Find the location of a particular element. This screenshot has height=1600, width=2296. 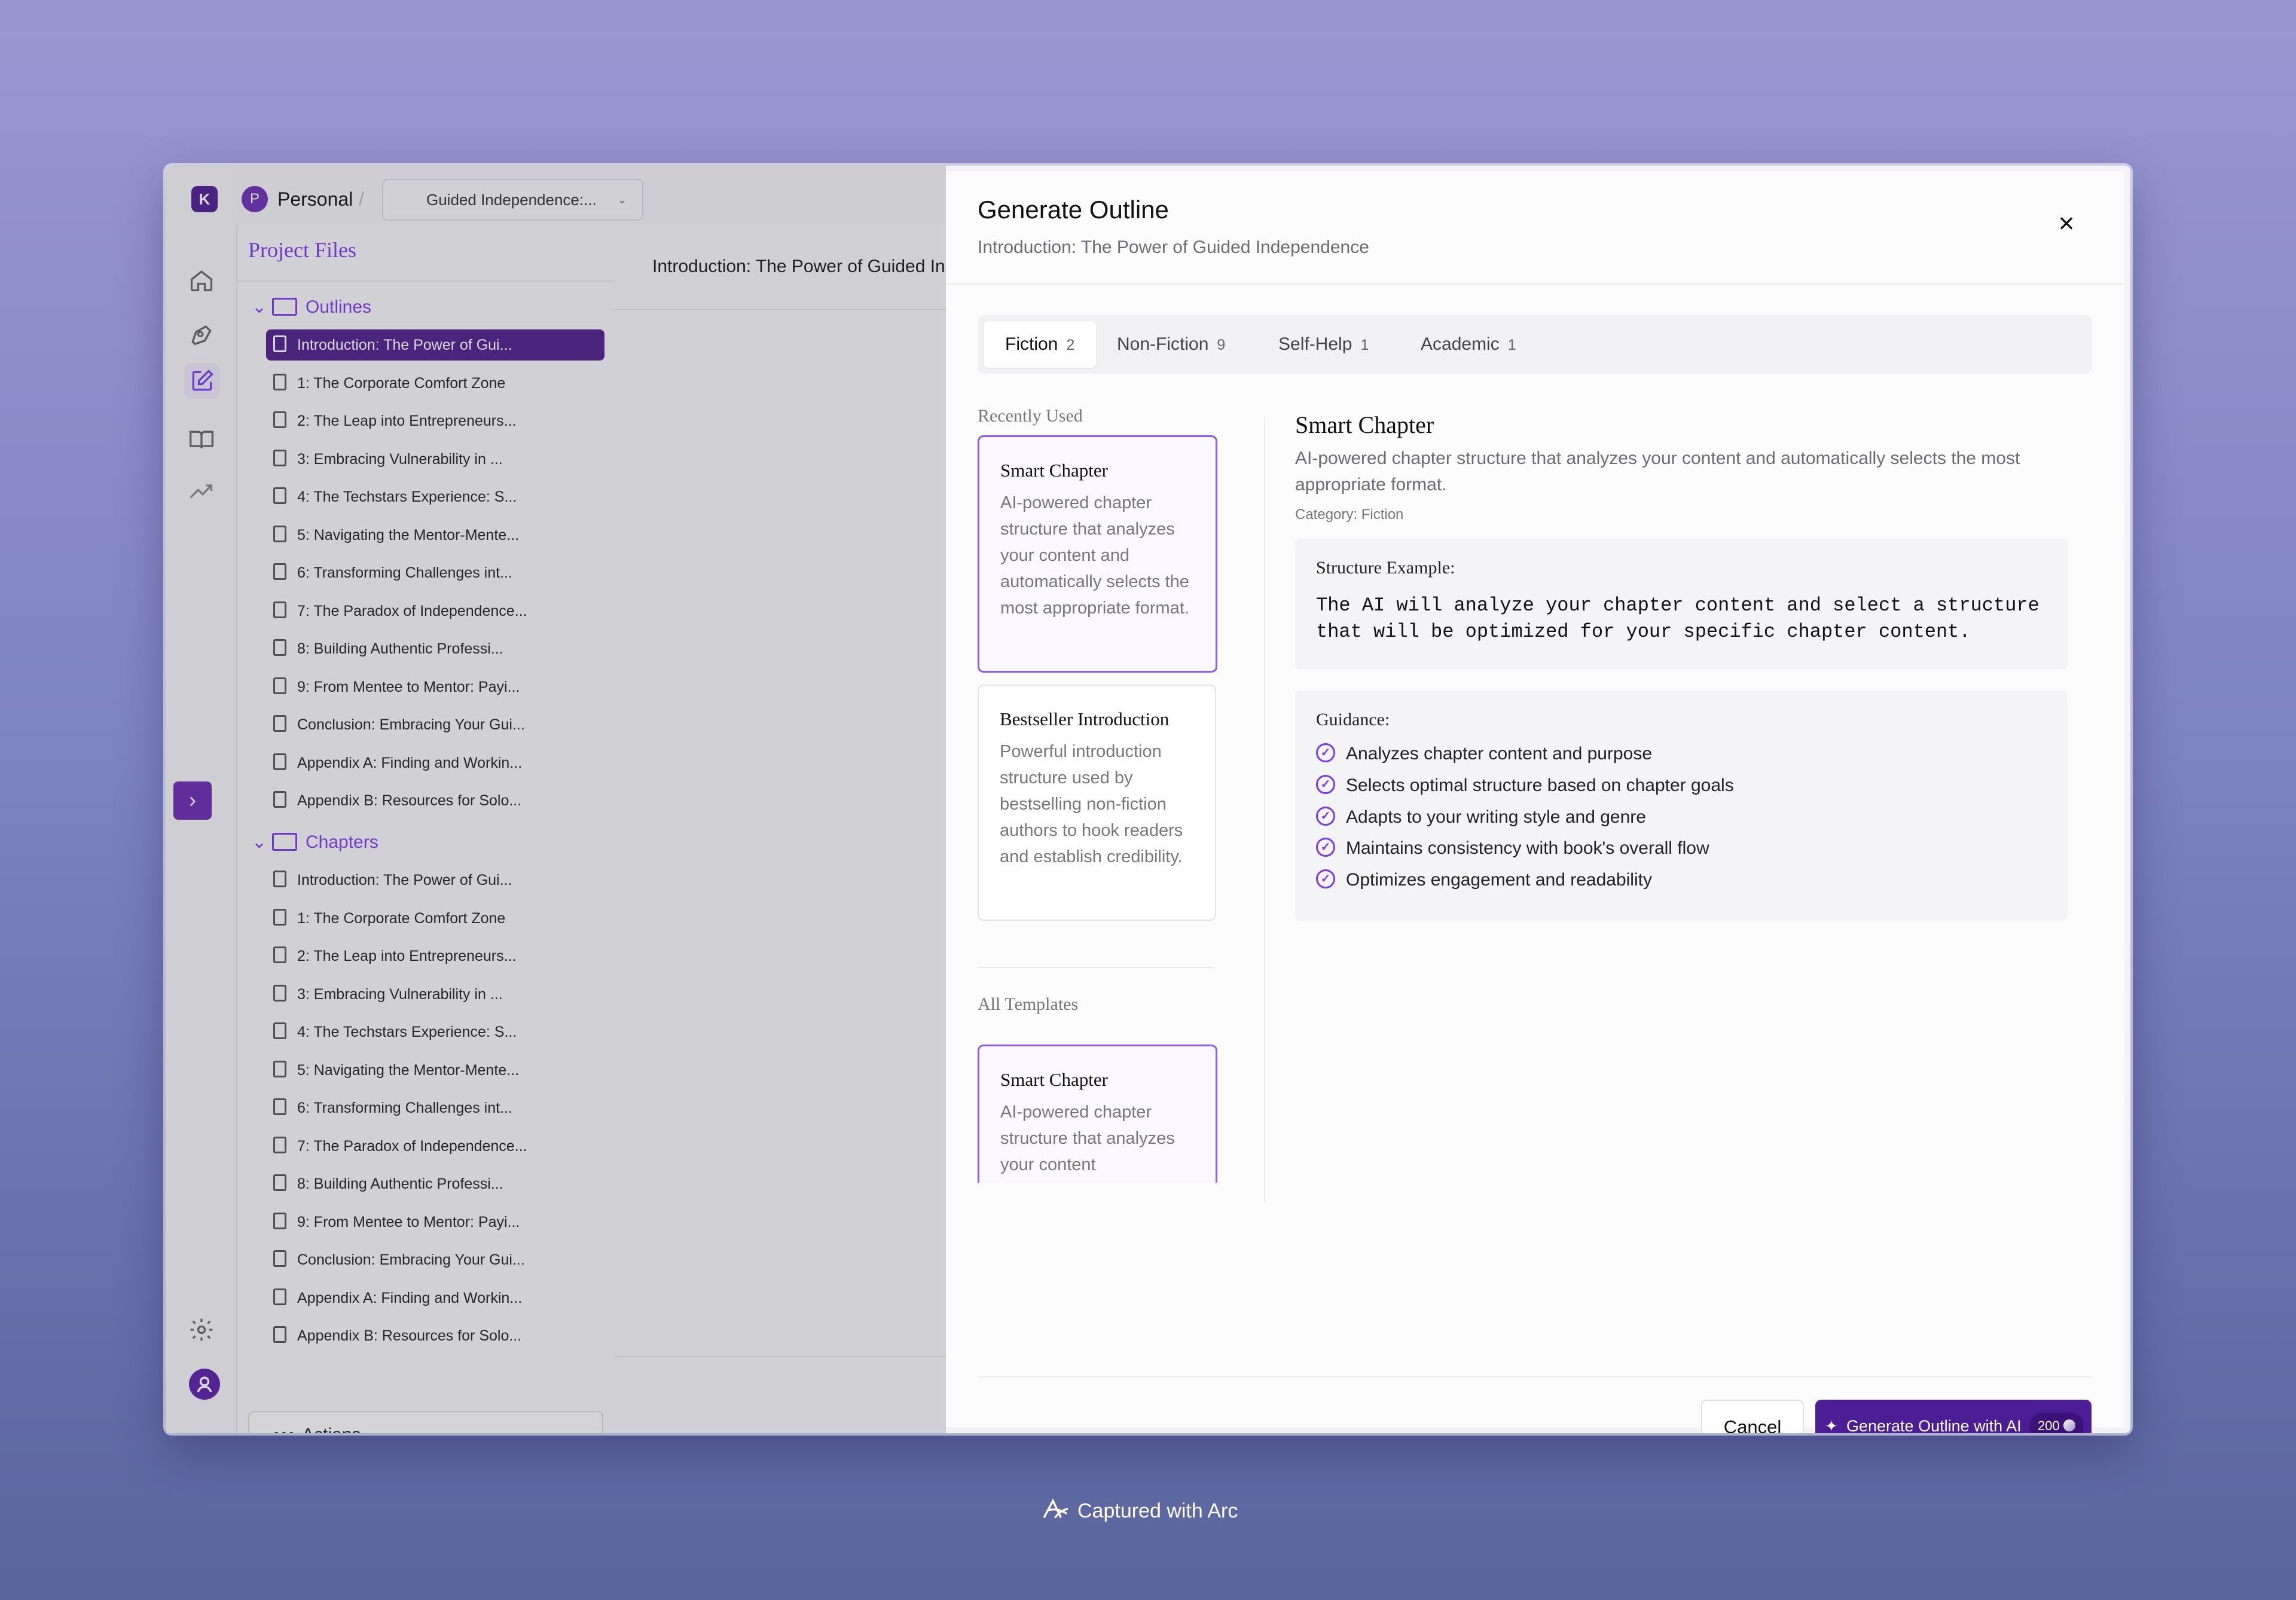

card-title: Bestseller Introduction is located at coordinates (1085, 719).